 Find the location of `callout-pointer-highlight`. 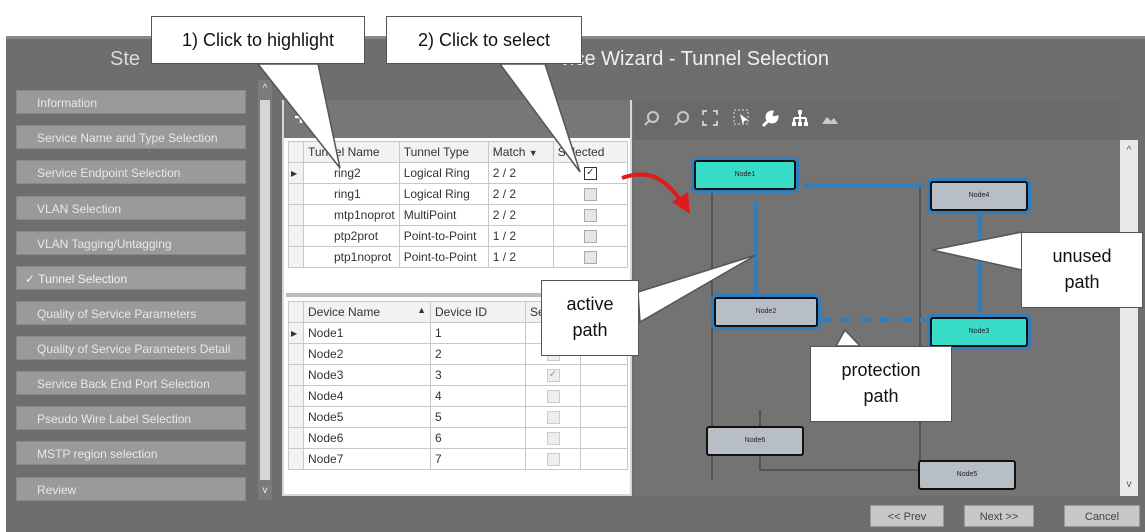

callout-pointer-highlight is located at coordinates (298, 116).